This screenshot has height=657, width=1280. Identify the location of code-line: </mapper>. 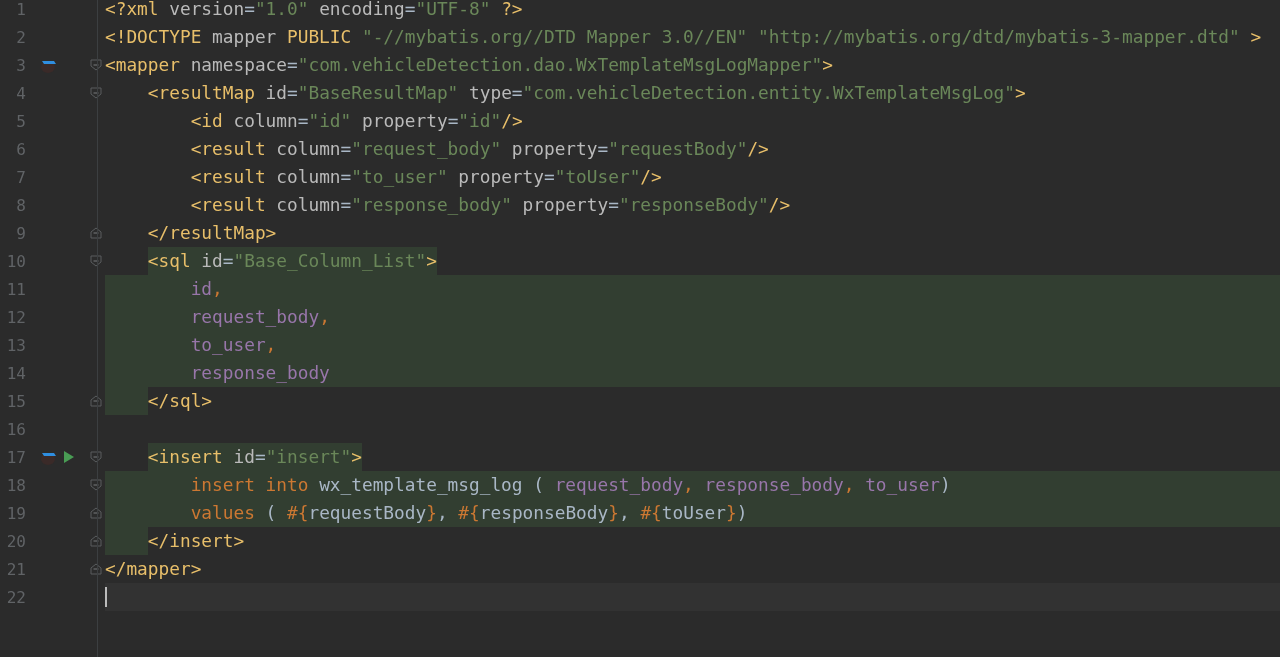
(153, 569).